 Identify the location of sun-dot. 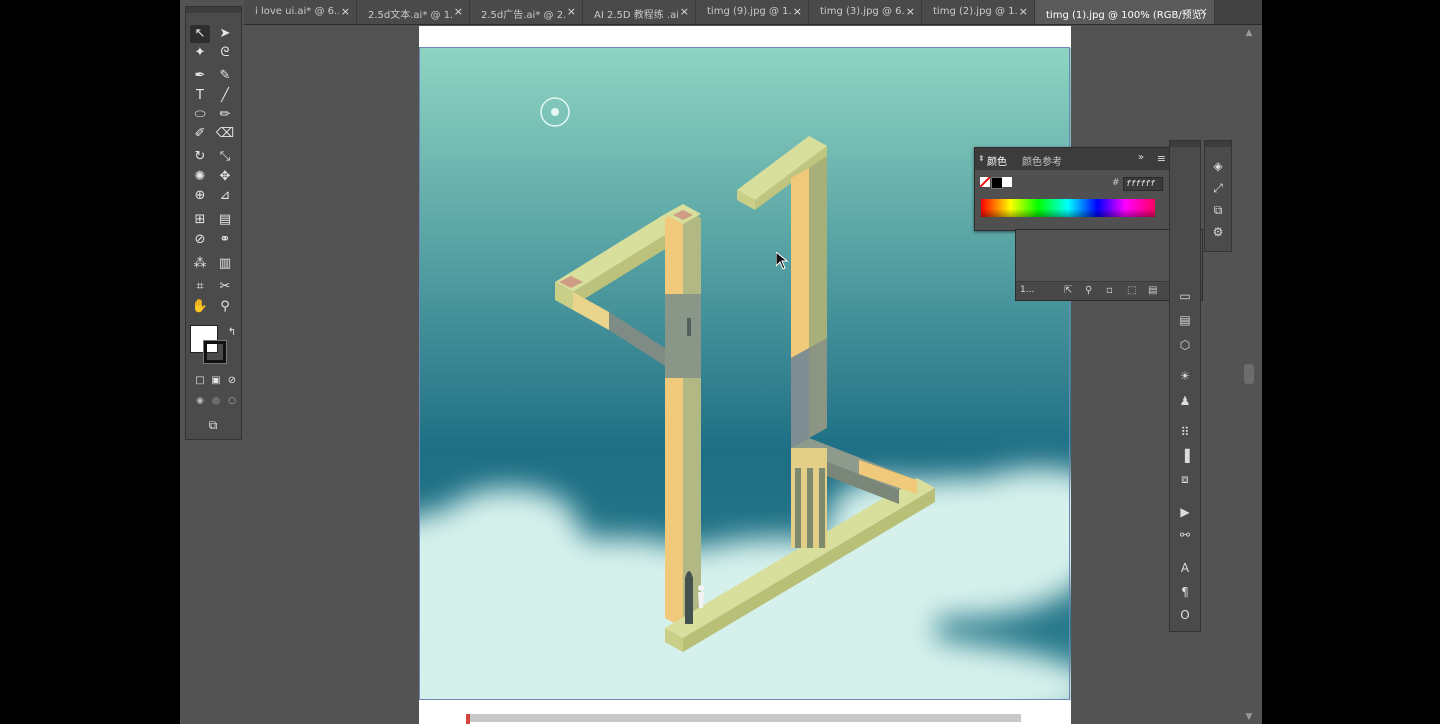
(555, 112).